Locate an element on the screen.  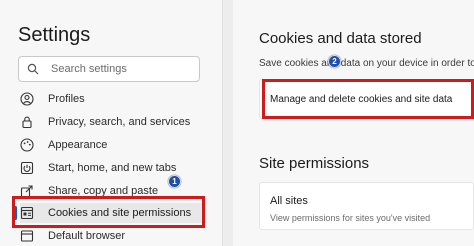
power-icon is located at coordinates (27, 168).